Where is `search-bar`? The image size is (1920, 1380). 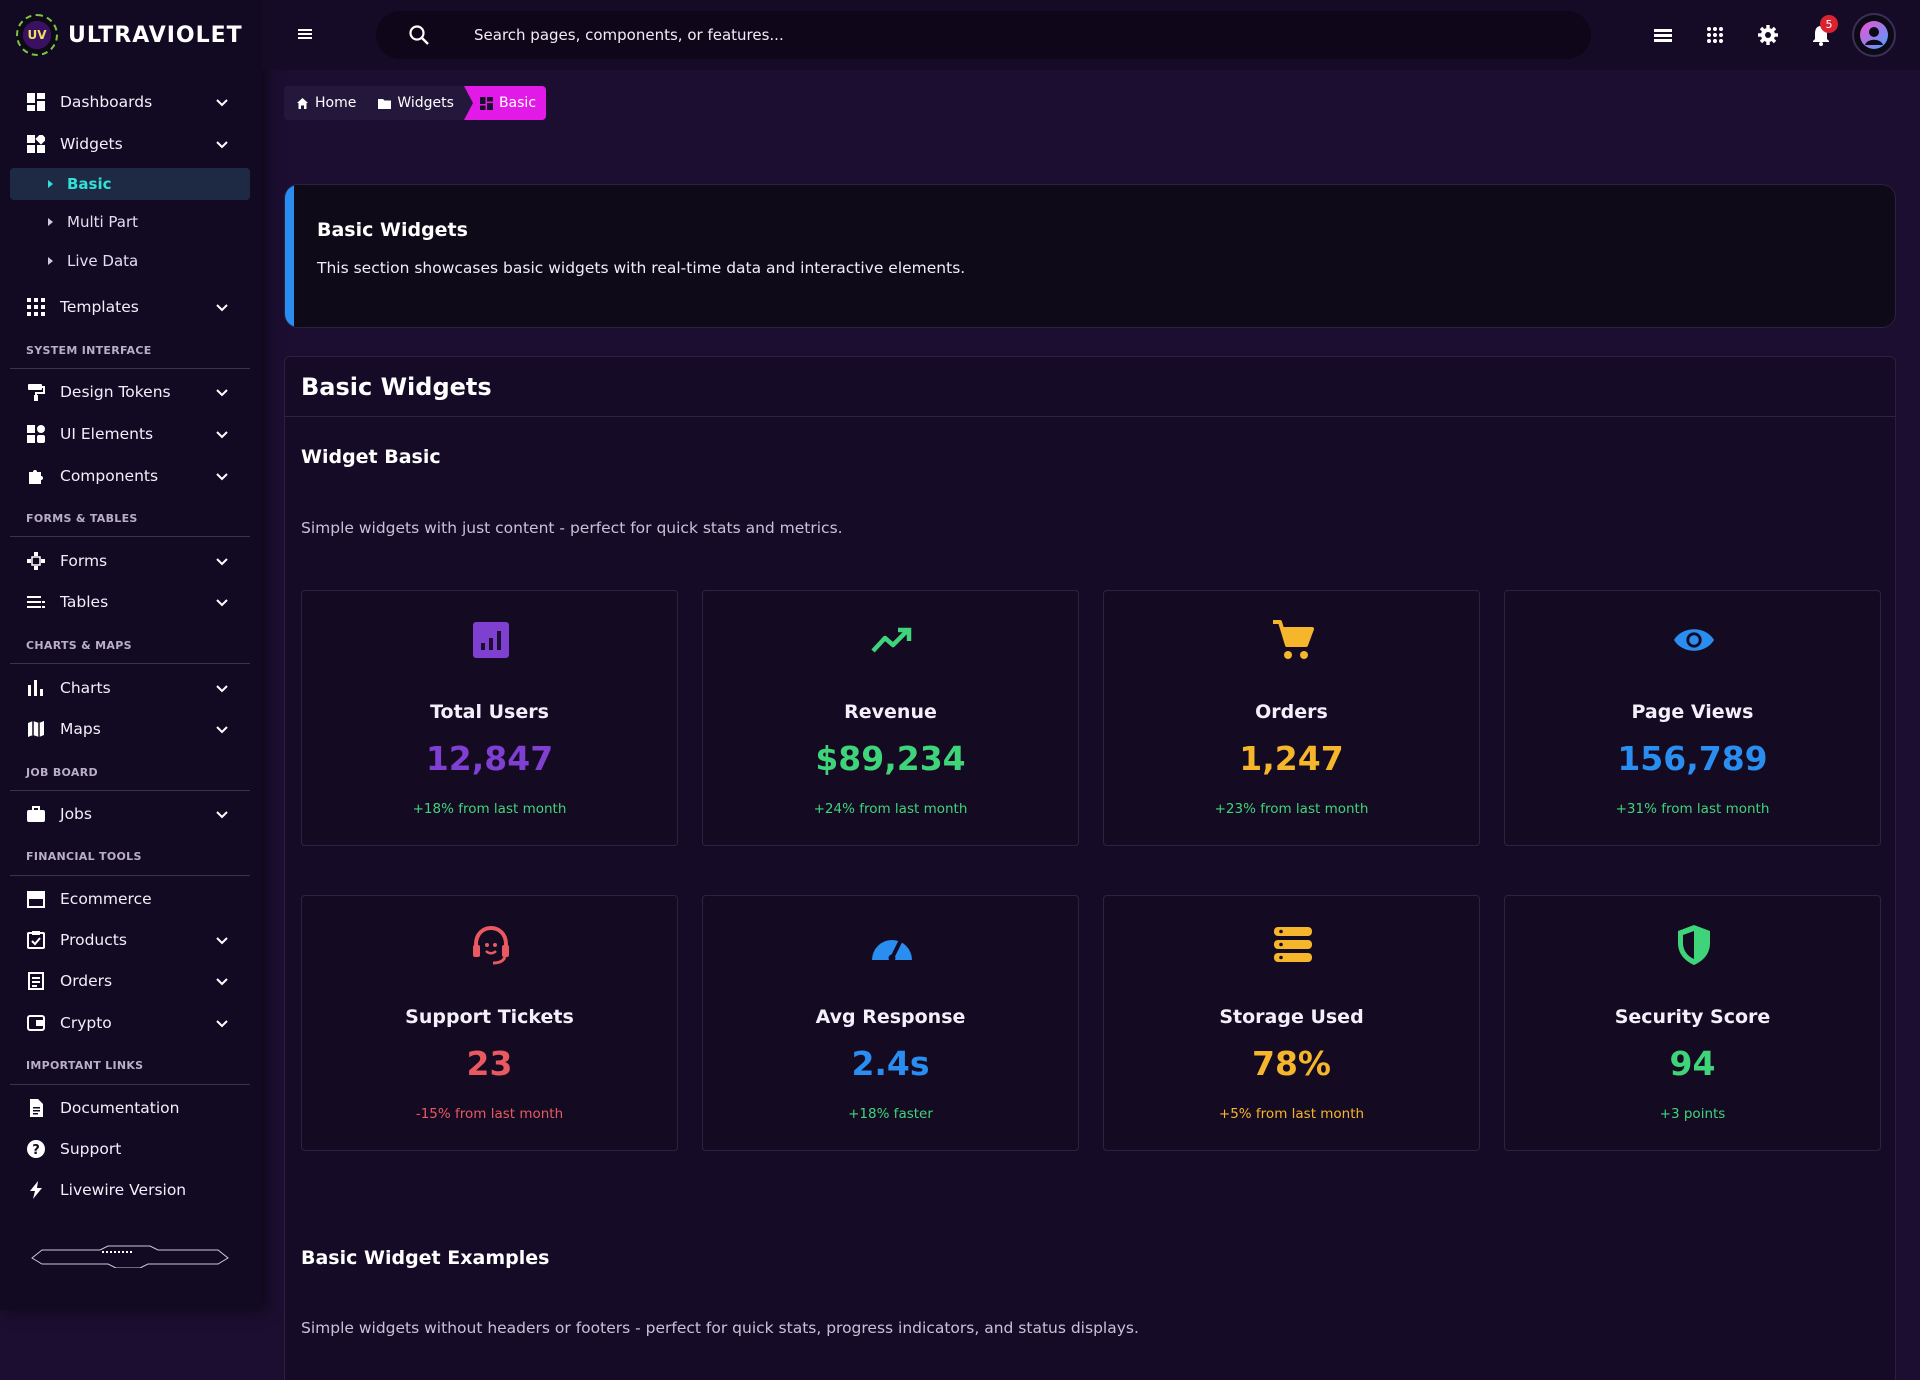
search-bar is located at coordinates (983, 35).